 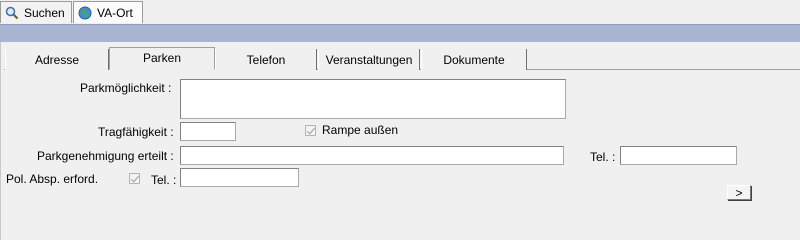 What do you see at coordinates (105, 156) in the screenshot?
I see `parkgenehmigung-label: Parkgenehmigung erteilt :` at bounding box center [105, 156].